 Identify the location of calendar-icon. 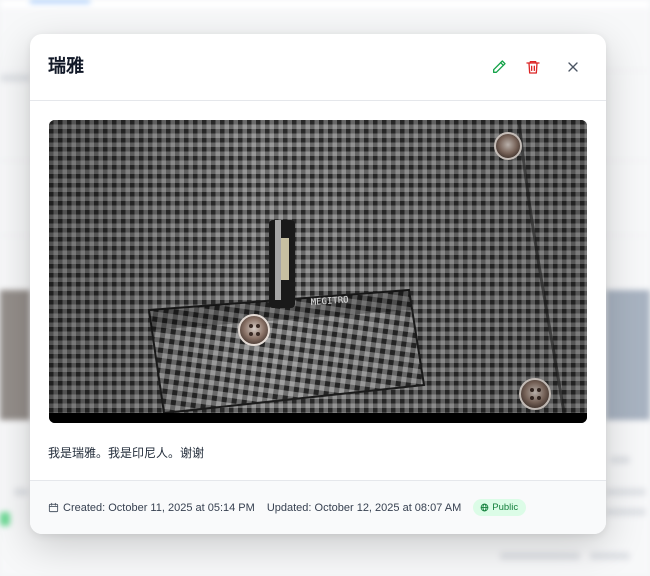
(53, 507).